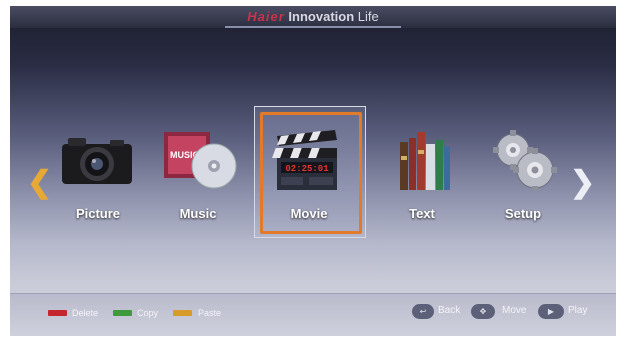 Image resolution: width=622 pixels, height=345 pixels. What do you see at coordinates (423, 311) in the screenshot?
I see `back-key-icon: ↩` at bounding box center [423, 311].